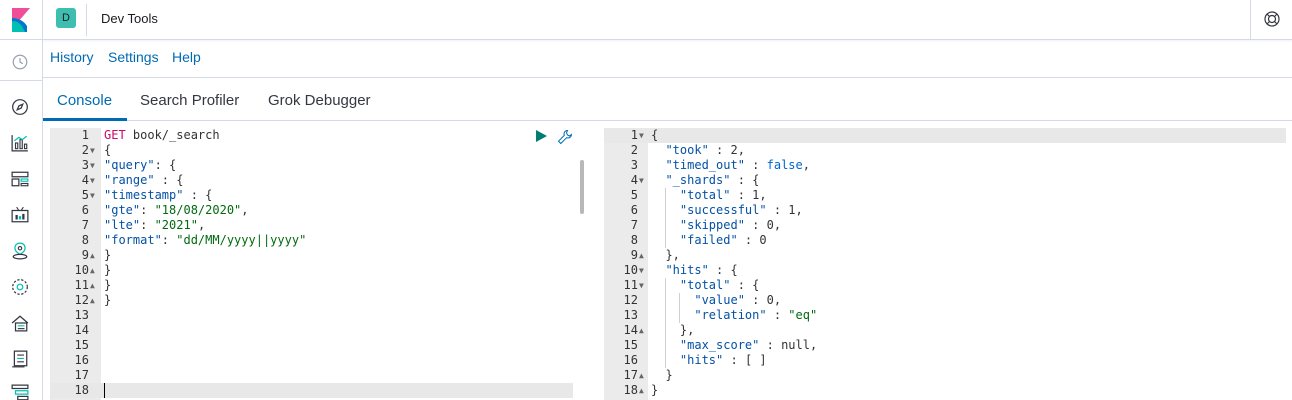 This screenshot has width=1292, height=400. I want to click on kibana-logo-icon, so click(21, 20).